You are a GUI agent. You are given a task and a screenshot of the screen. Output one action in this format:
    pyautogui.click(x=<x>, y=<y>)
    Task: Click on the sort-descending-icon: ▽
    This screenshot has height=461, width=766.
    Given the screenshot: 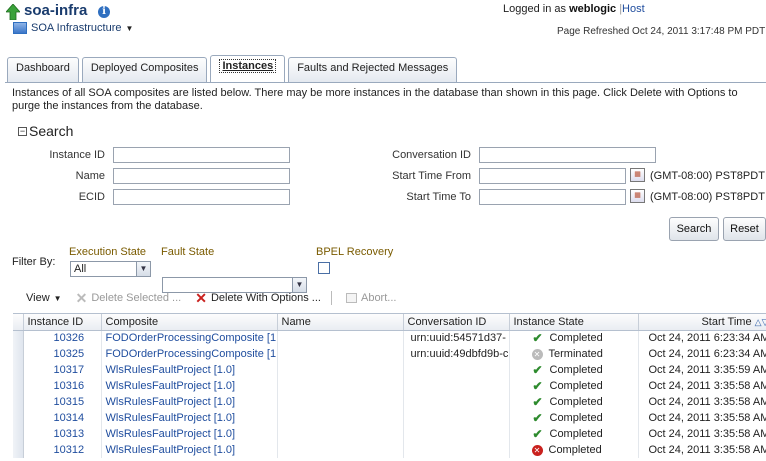 What is the action you would take?
    pyautogui.click(x=764, y=322)
    